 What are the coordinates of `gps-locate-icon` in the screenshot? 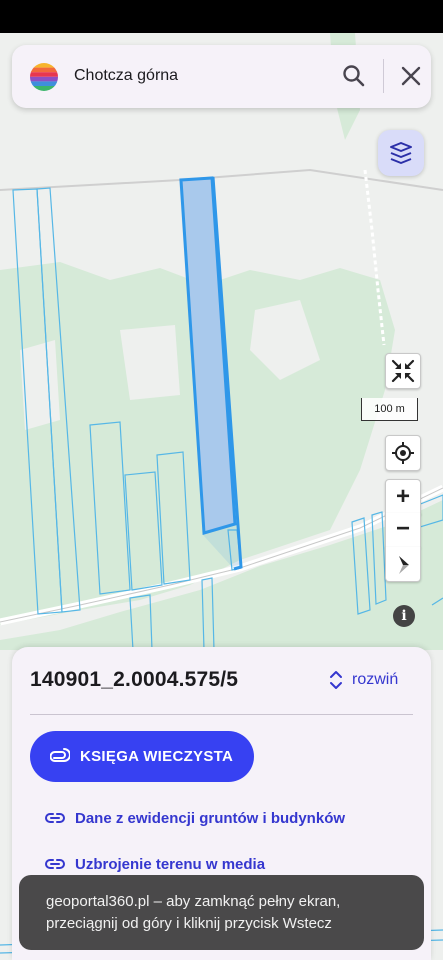 It's located at (403, 453).